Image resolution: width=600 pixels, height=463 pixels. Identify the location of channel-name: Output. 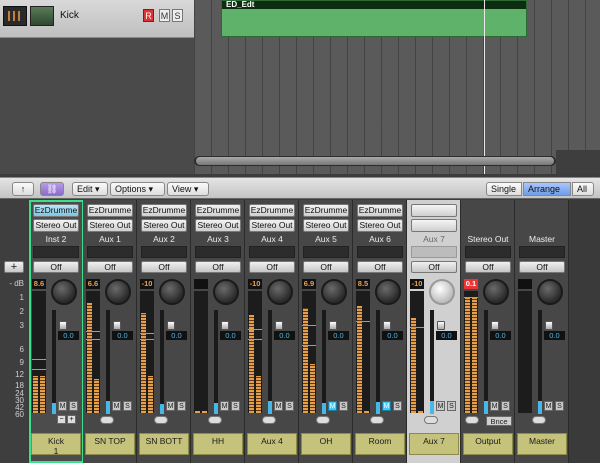
(488, 444).